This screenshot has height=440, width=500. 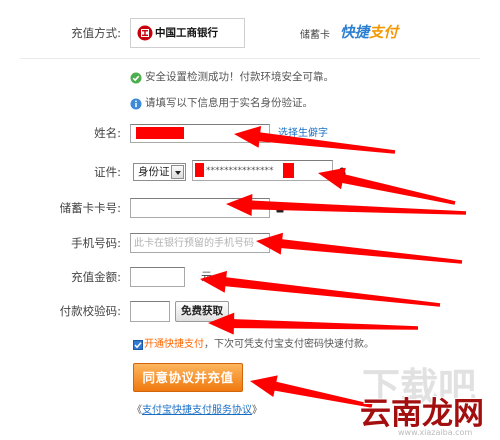 I want to click on bank-name: 中国工商银行, so click(x=186, y=33).